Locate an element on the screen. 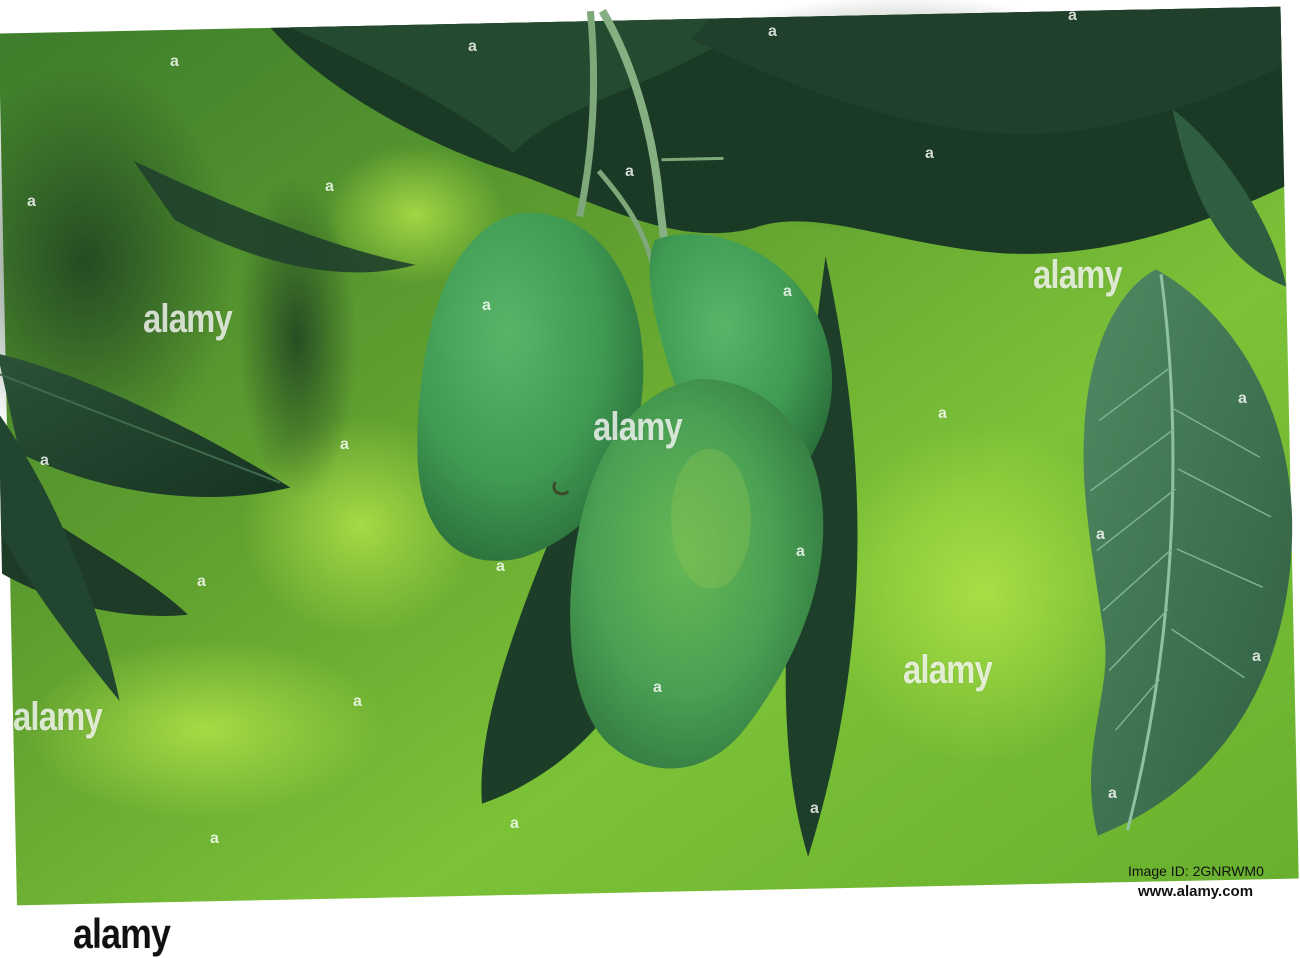 This screenshot has width=1300, height=958. site-url-link: www.alamy.com is located at coordinates (1195, 891).